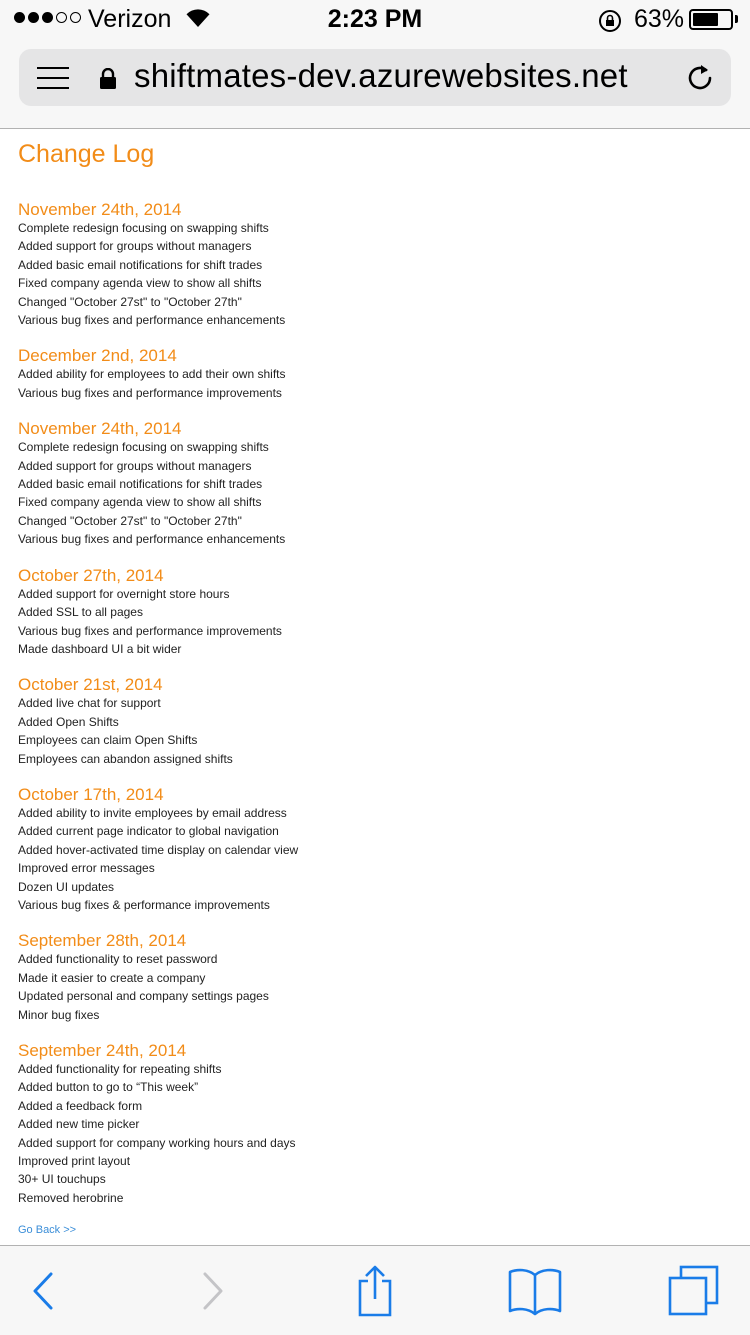 This screenshot has height=1335, width=750. What do you see at coordinates (108, 1087) in the screenshot?
I see `list-item: Added button to go to “This week”` at bounding box center [108, 1087].